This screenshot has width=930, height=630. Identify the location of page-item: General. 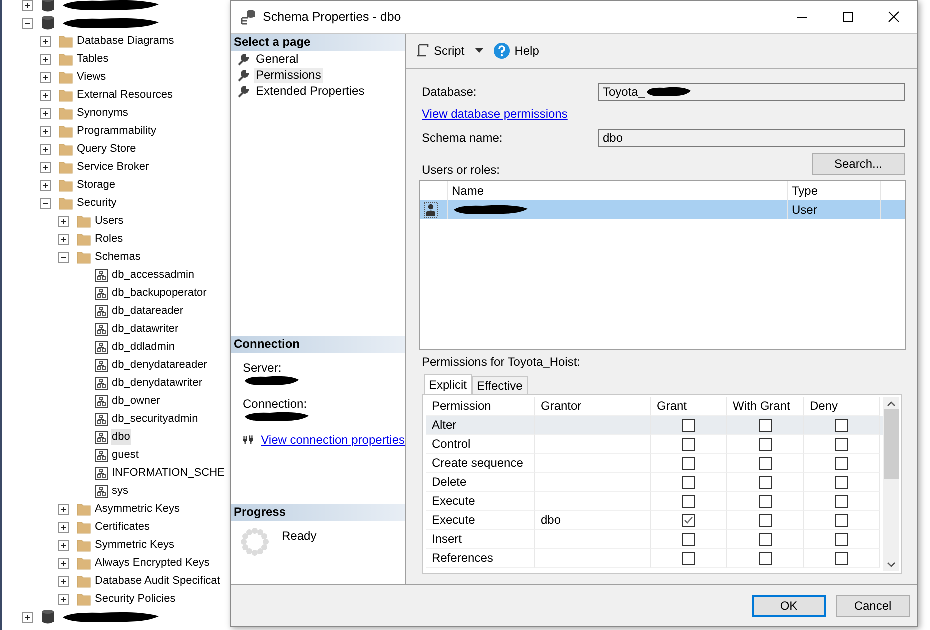
(277, 59).